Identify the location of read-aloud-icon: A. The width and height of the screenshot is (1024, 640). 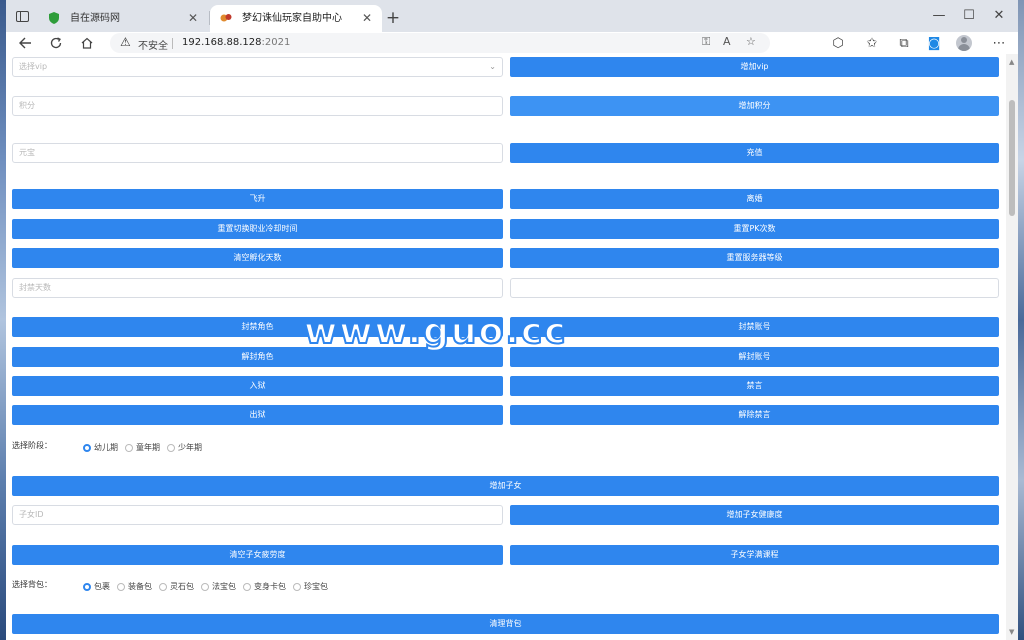
(727, 41).